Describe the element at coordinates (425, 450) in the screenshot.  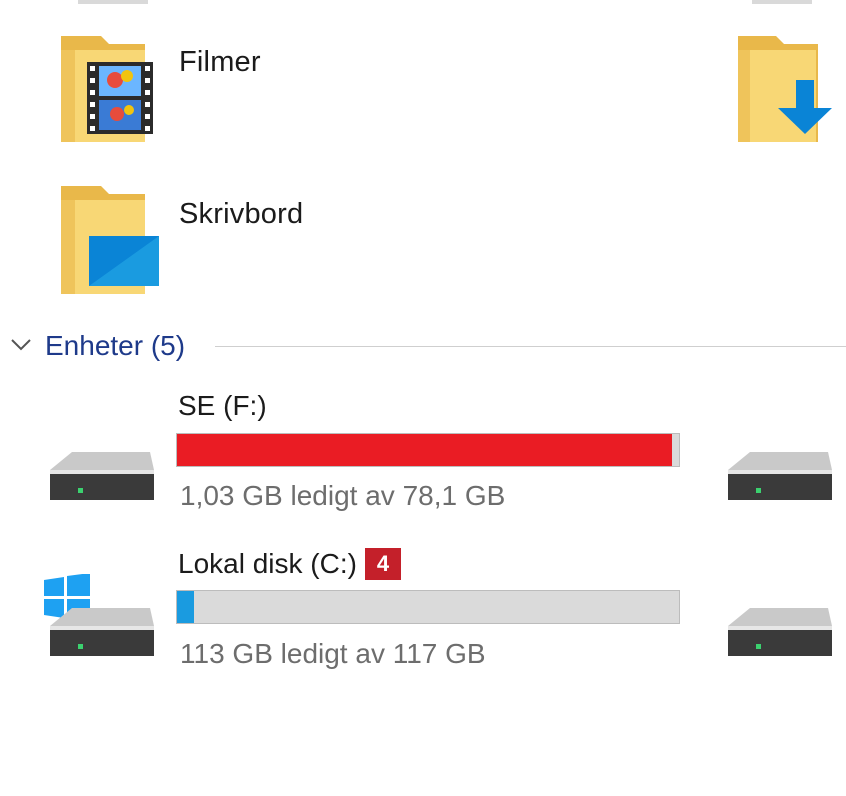
I see `drive-usage-fill-se` at that location.